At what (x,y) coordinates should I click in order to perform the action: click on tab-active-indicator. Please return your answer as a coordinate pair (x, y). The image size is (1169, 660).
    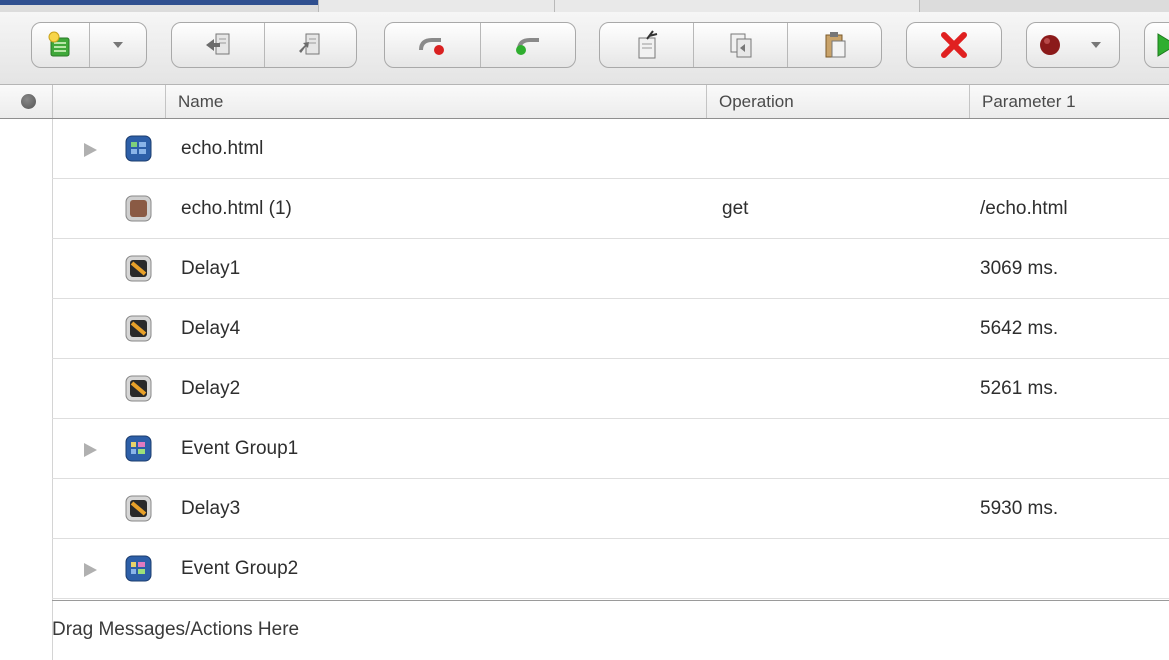
    Looking at the image, I should click on (159, 2).